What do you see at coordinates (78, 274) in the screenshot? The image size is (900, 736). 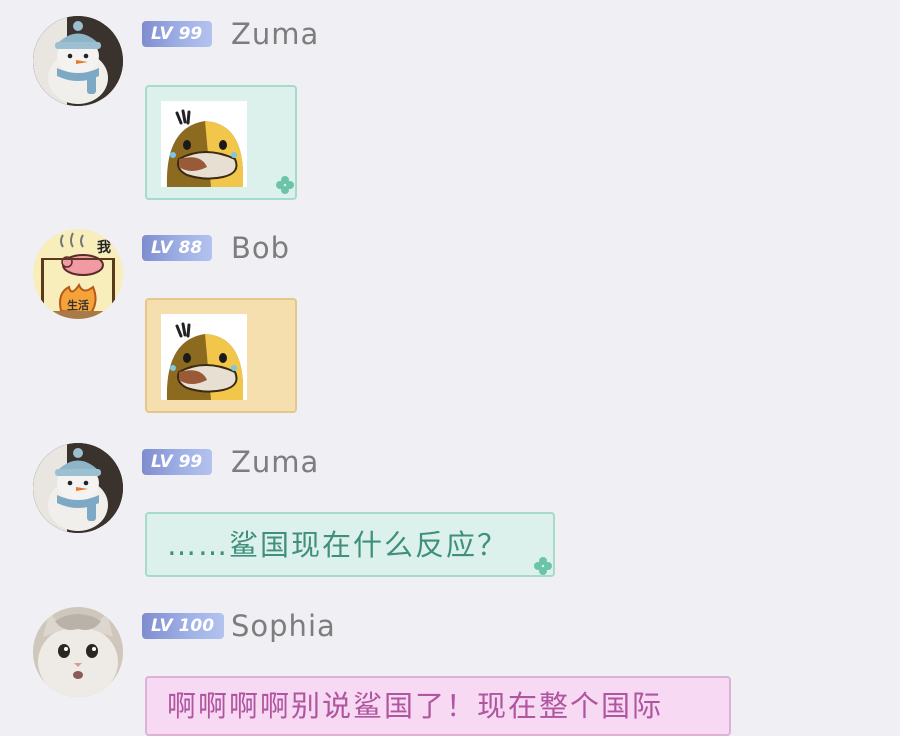 I see `avatar: 我 生活` at bounding box center [78, 274].